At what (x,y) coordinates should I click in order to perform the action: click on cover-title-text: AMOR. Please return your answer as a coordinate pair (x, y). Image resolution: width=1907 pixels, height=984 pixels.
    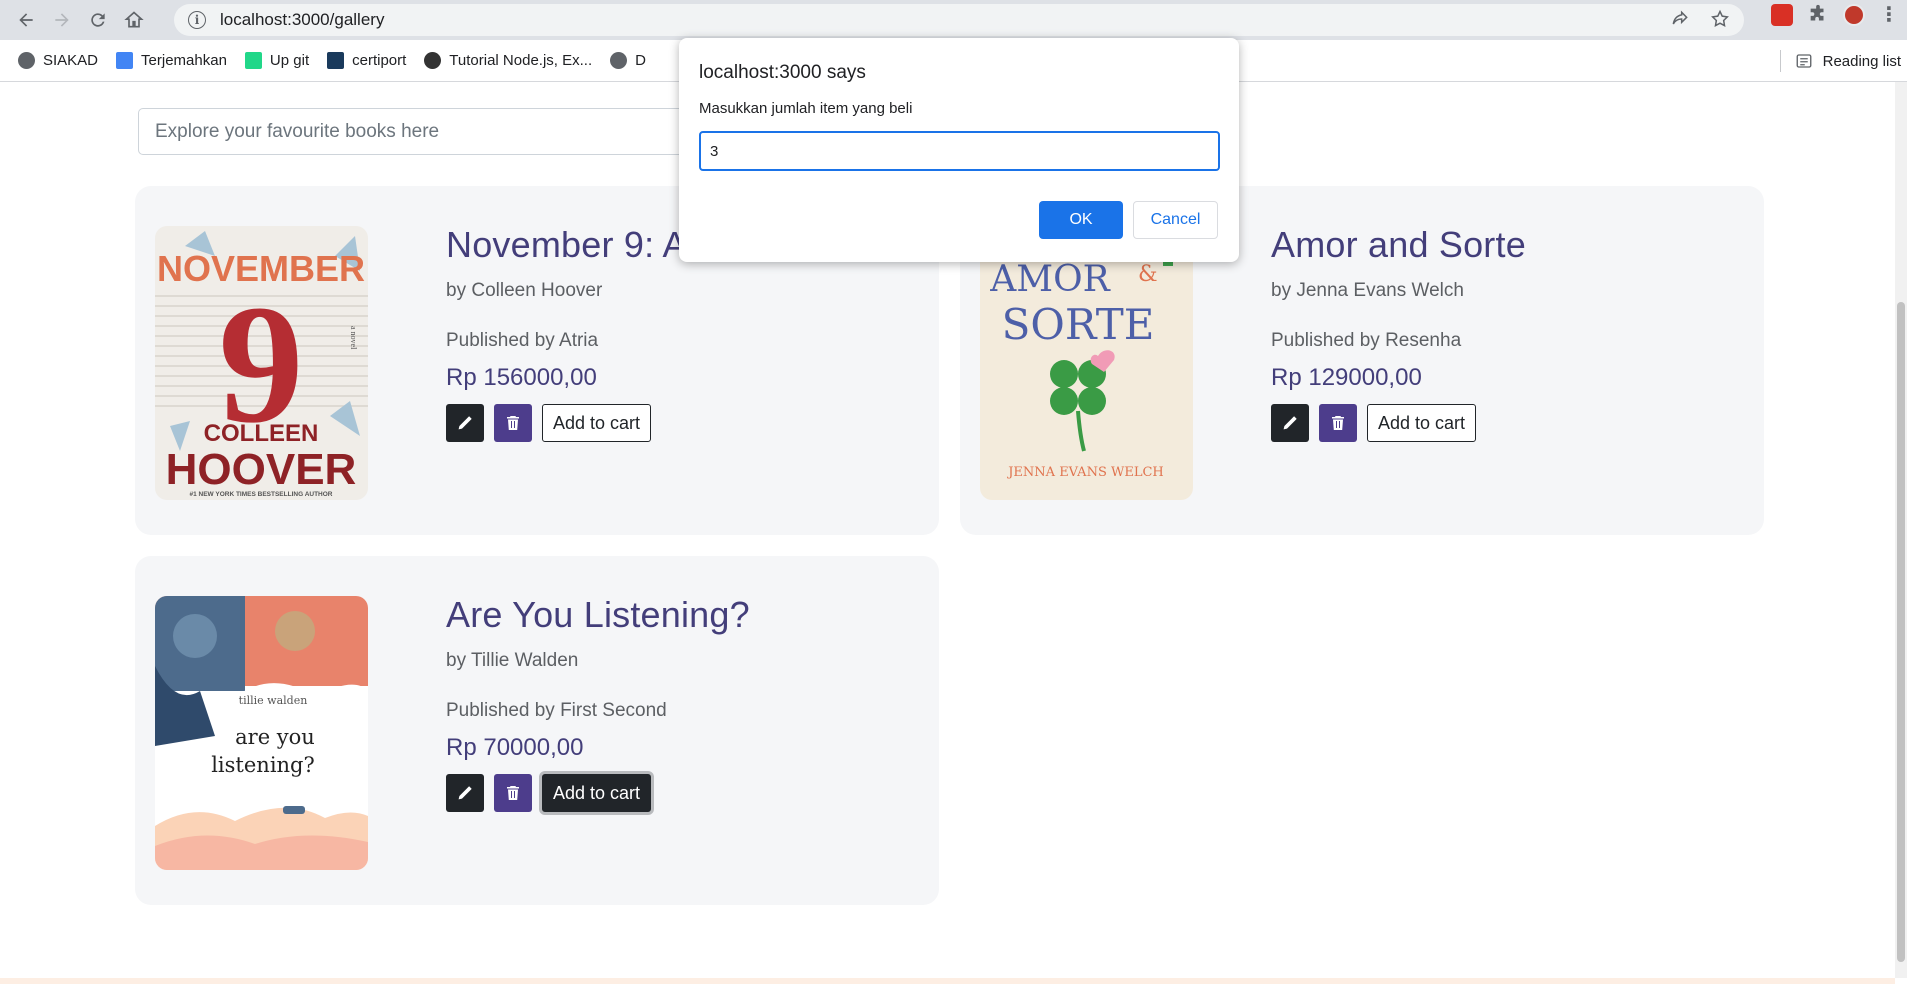
    Looking at the image, I should click on (1049, 279).